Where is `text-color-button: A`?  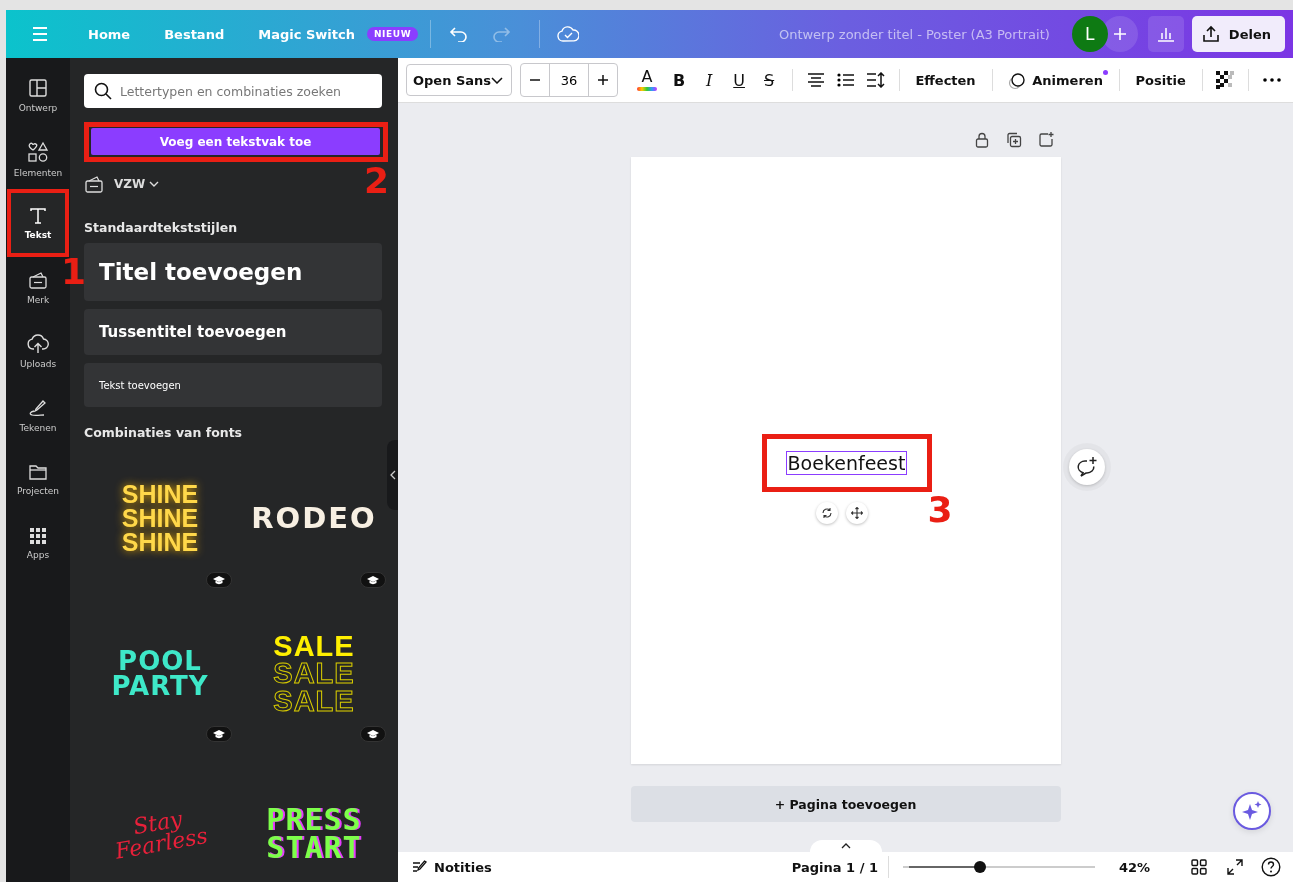 text-color-button: A is located at coordinates (647, 80).